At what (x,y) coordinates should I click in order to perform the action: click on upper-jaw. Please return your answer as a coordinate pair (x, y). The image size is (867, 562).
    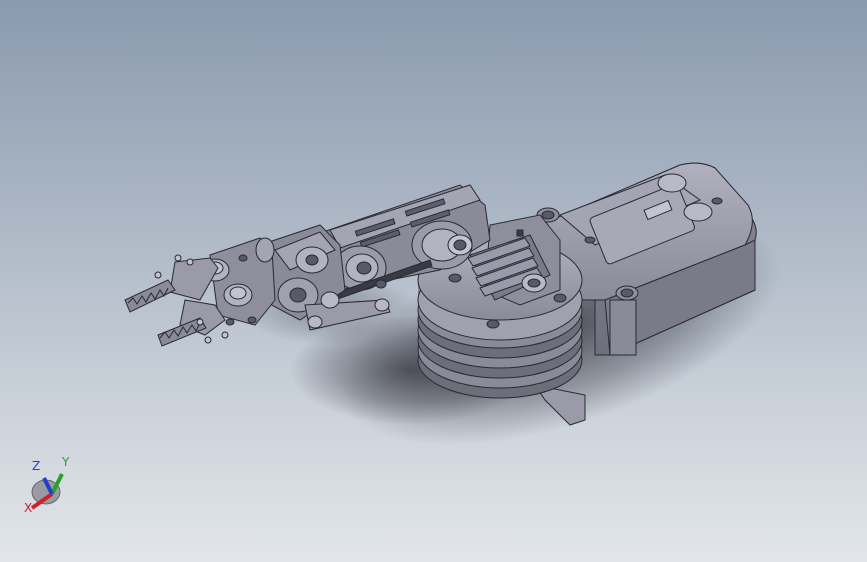
    Looking at the image, I should click on (150, 296).